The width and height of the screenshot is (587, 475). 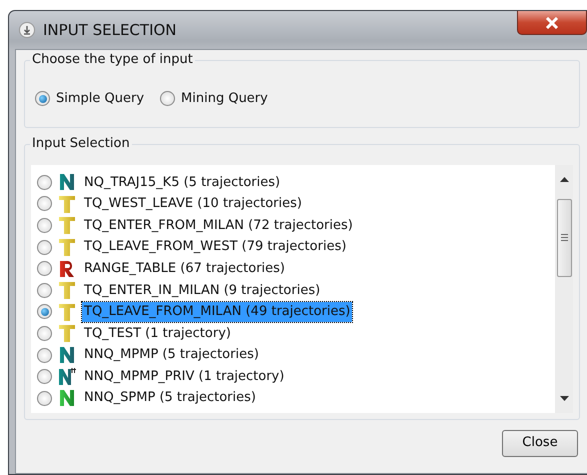 I want to click on option-label: Mining Query, so click(x=224, y=98).